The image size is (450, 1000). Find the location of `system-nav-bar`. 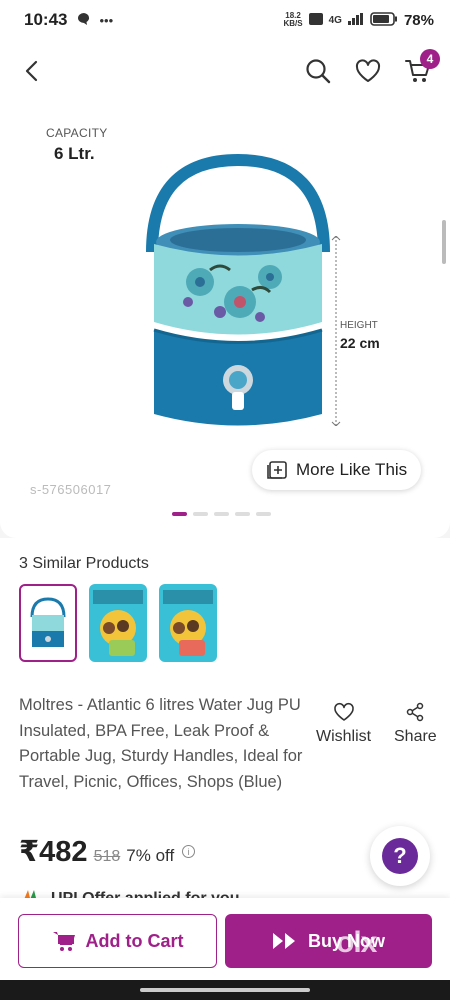

system-nav-bar is located at coordinates (225, 990).